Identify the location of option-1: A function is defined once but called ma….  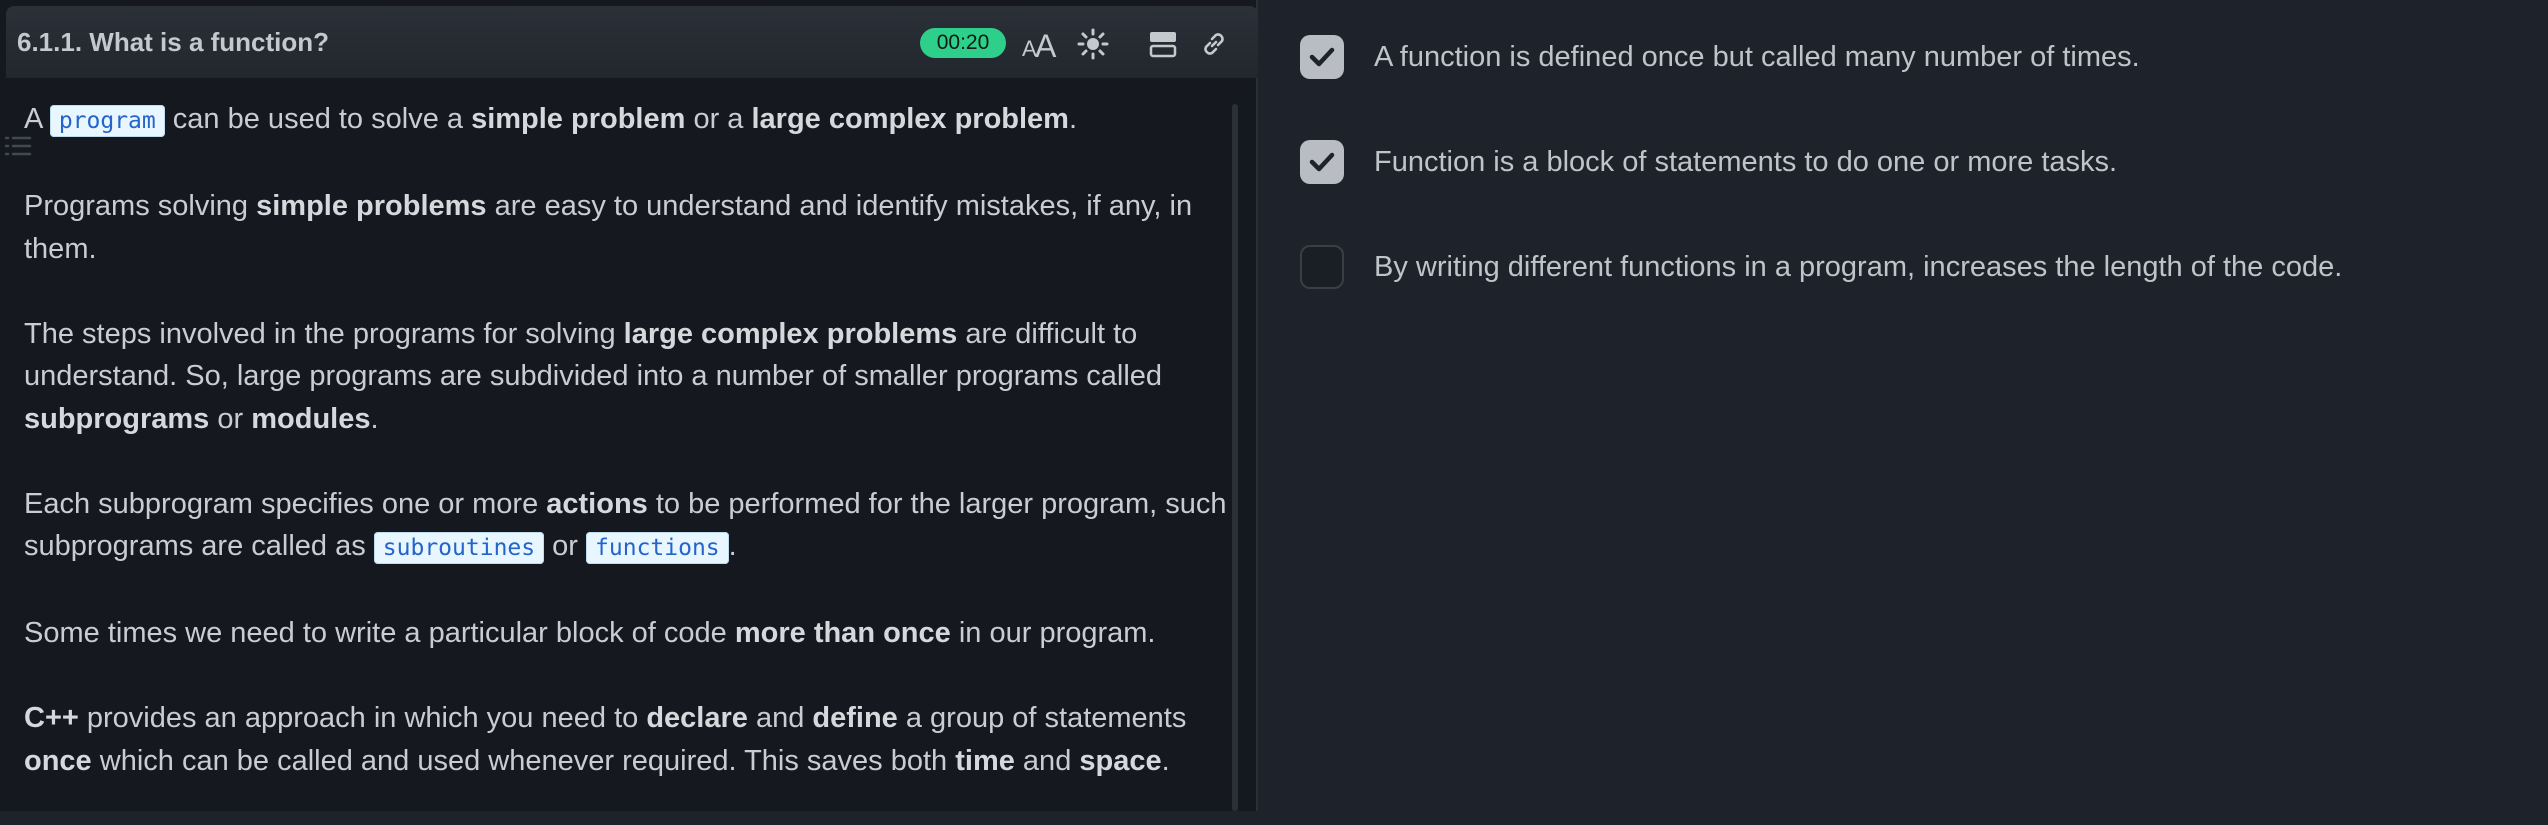
(1720, 57).